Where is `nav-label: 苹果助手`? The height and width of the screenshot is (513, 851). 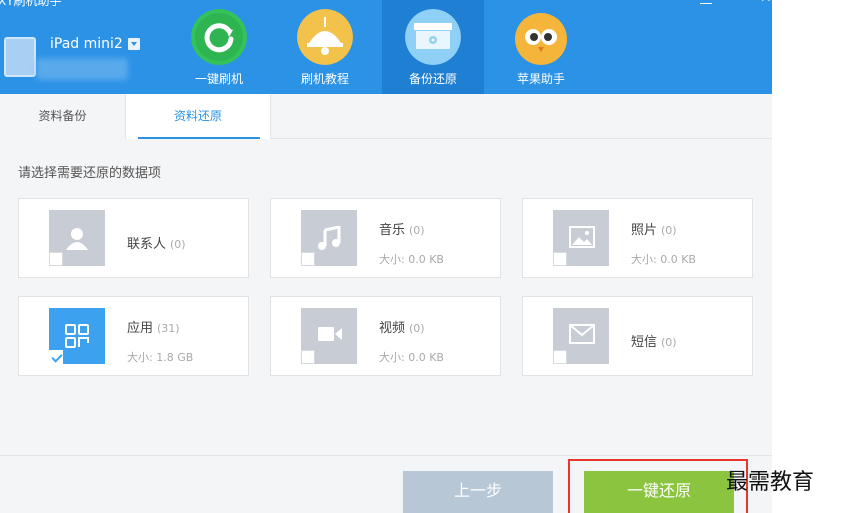
nav-label: 苹果助手 is located at coordinates (540, 79).